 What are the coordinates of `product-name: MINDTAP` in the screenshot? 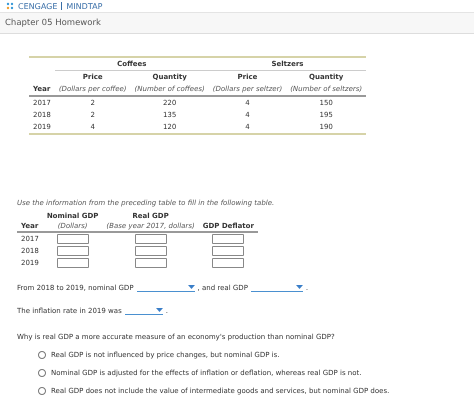 It's located at (84, 6).